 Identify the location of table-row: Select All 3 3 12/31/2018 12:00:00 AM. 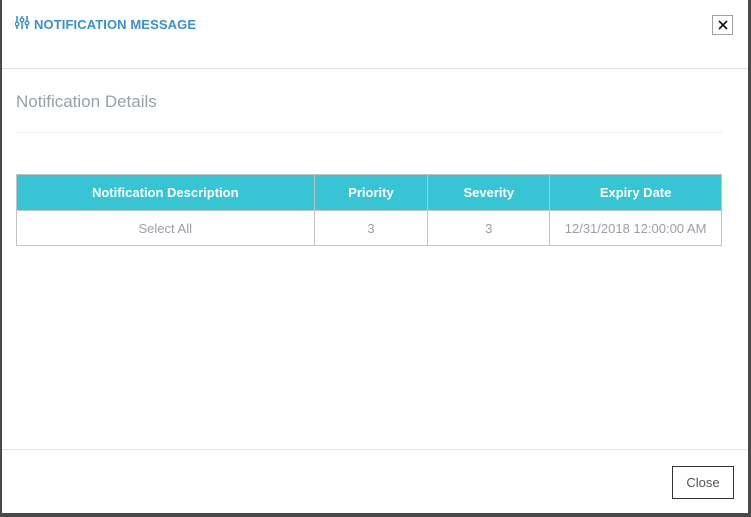
(369, 228).